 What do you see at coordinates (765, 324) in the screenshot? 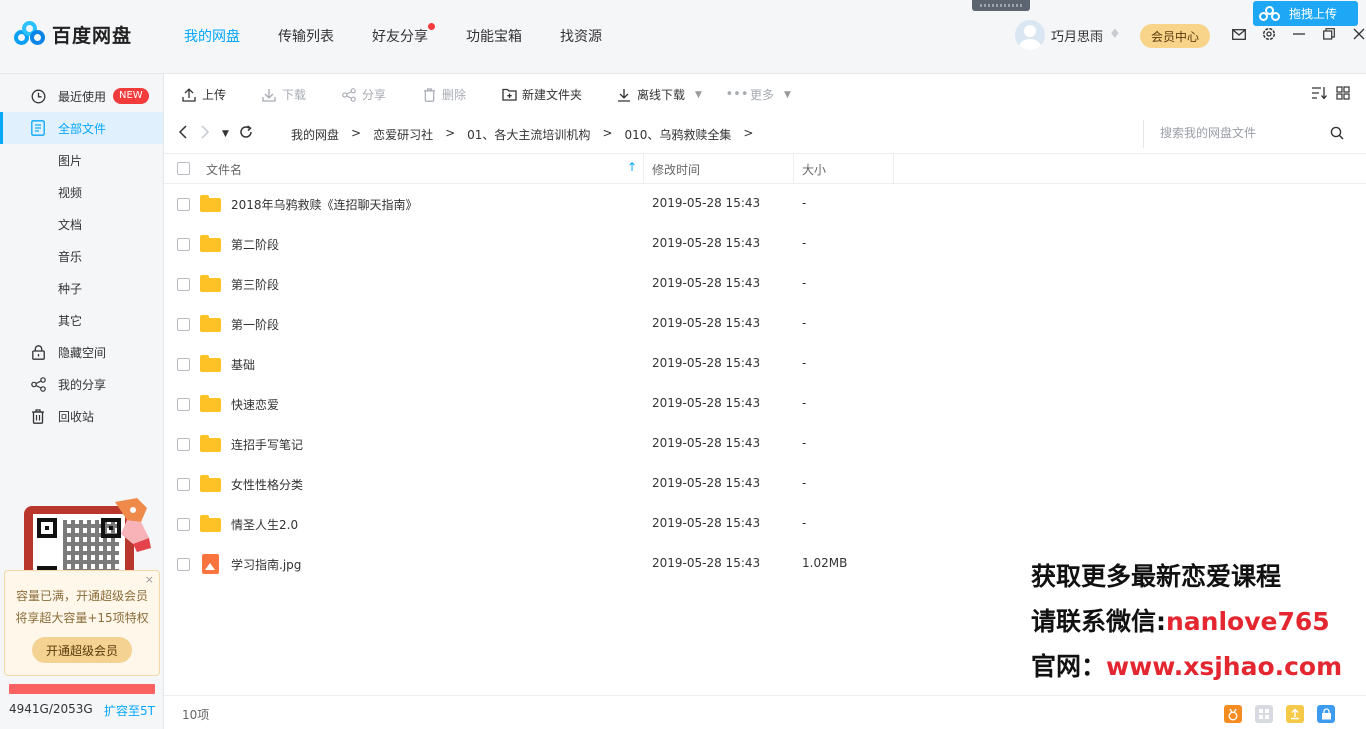
I see `table-row: 第一阶段 2019-05-28 15:43 -` at bounding box center [765, 324].